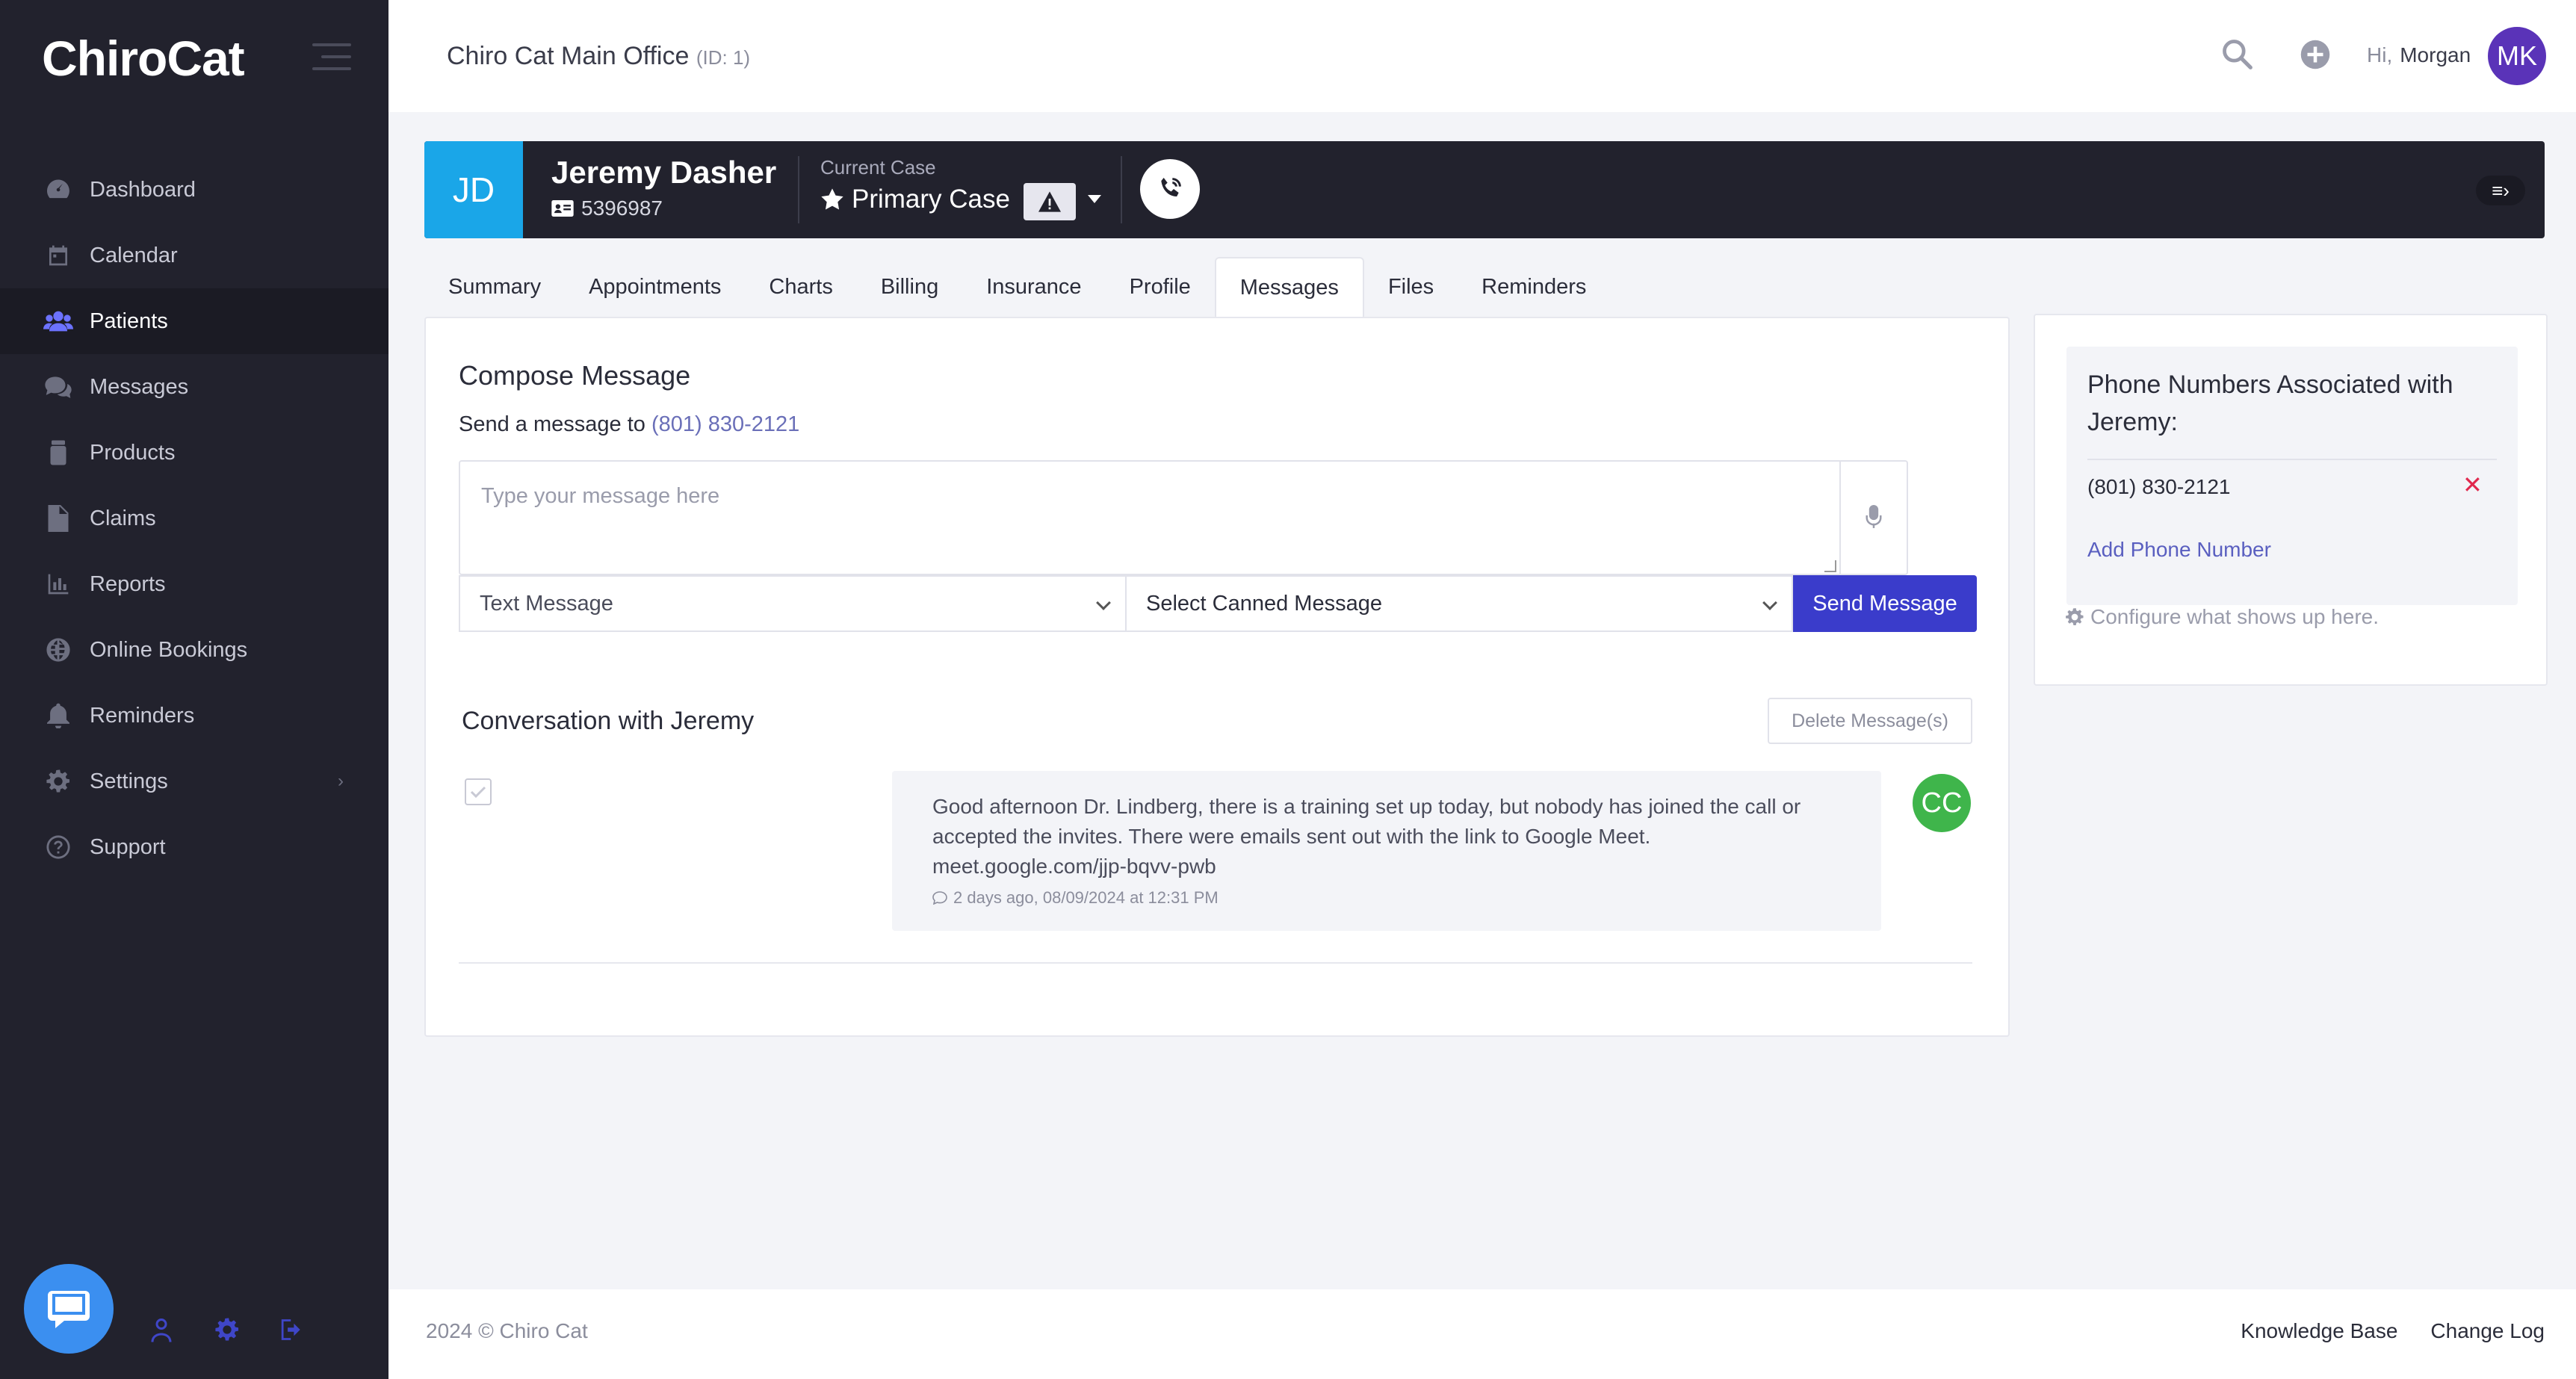 Image resolution: width=2576 pixels, height=1379 pixels. I want to click on tab-summary: Summary, so click(494, 287).